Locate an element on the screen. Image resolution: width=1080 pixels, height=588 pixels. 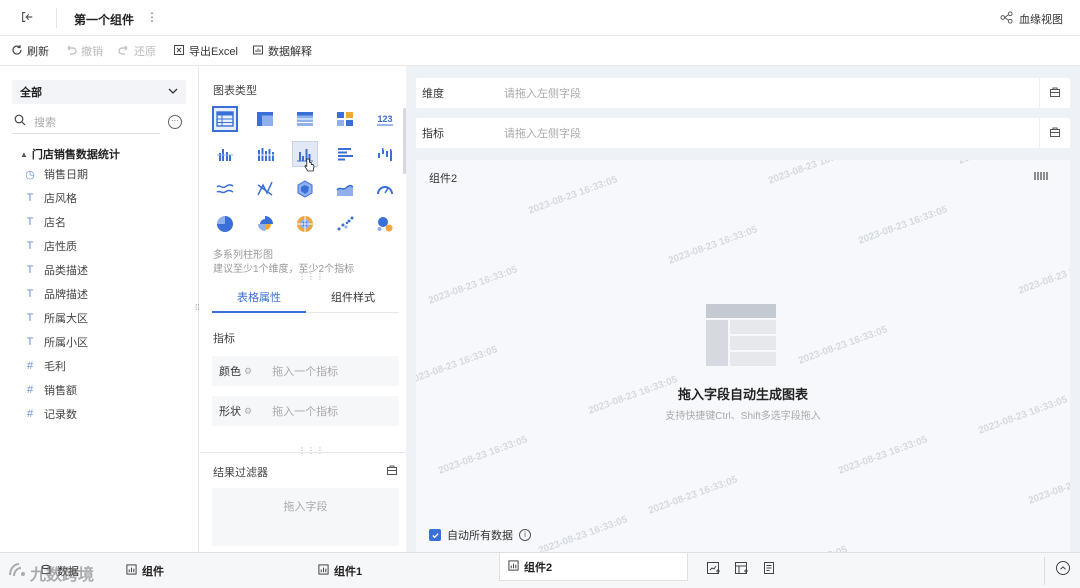
panel-resize-handle: ⁞⁞ is located at coordinates (197, 307).